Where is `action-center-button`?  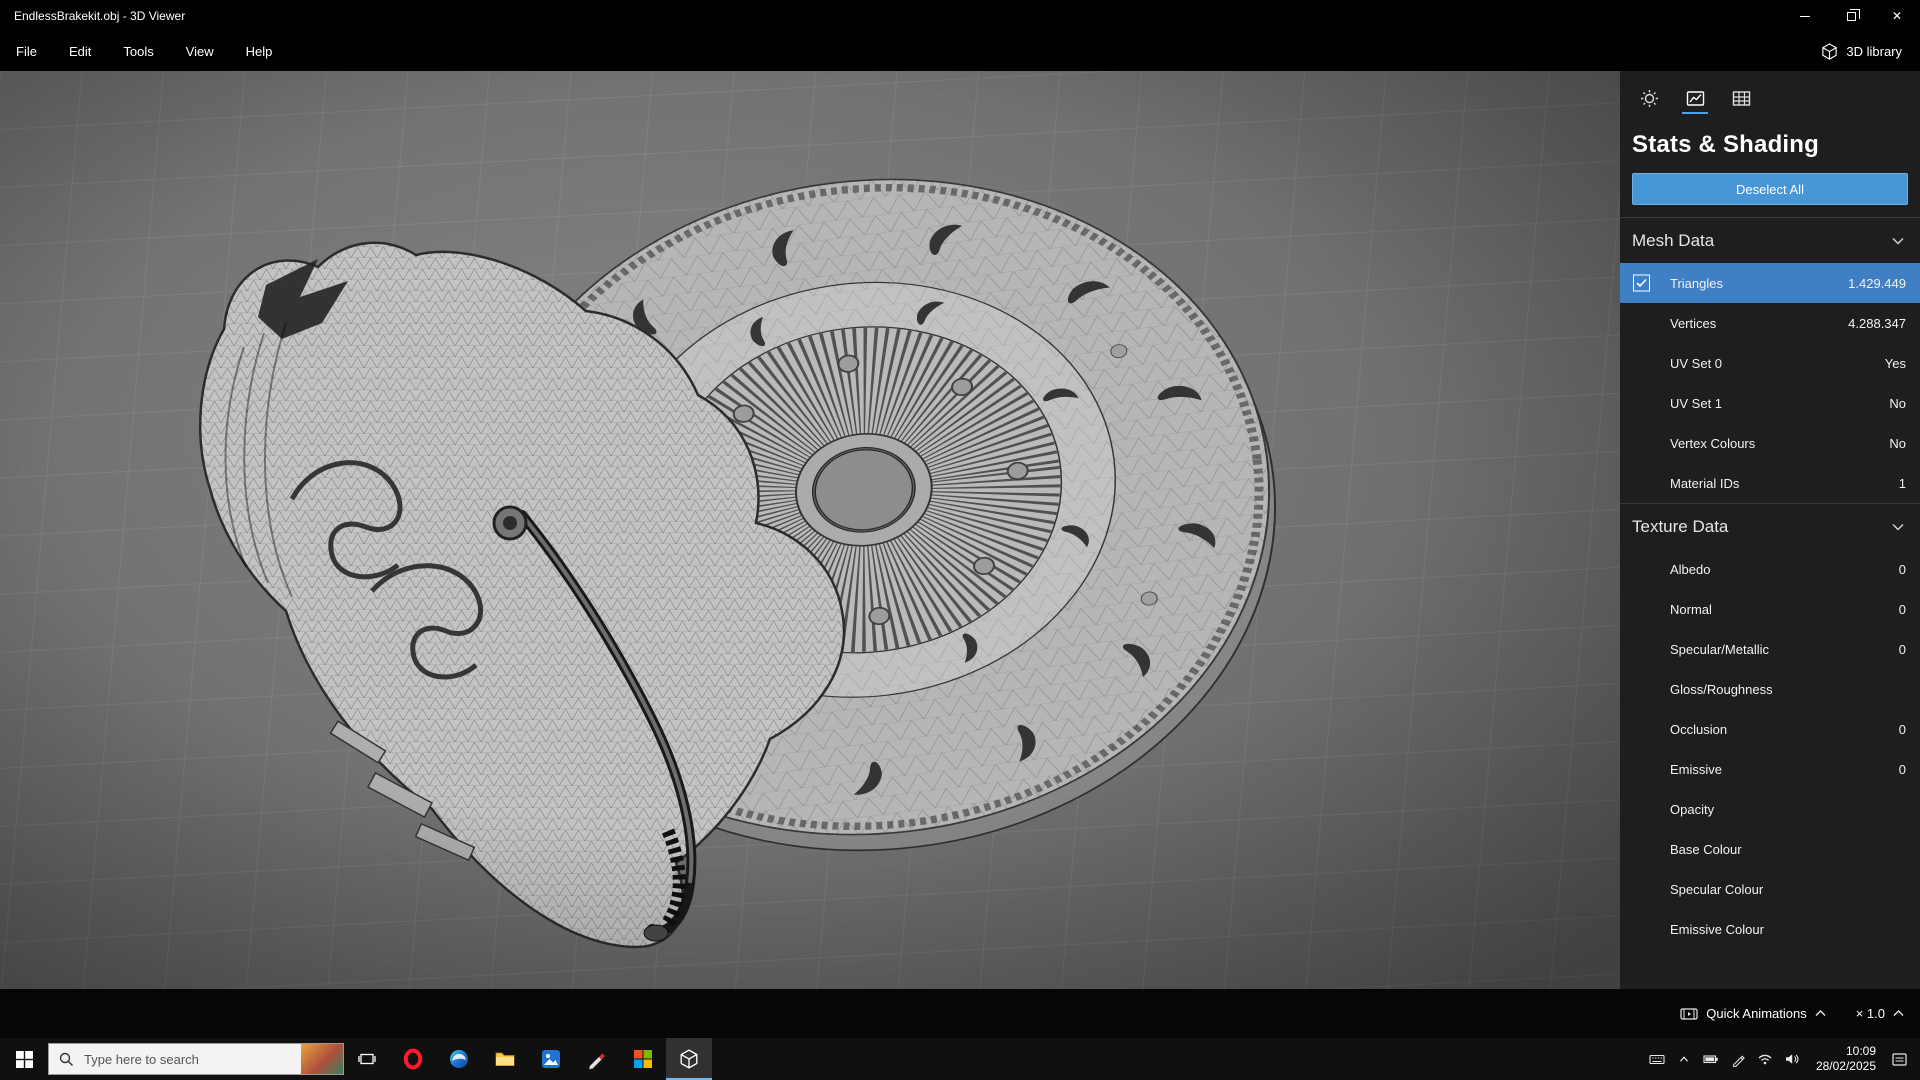 action-center-button is located at coordinates (1899, 1059).